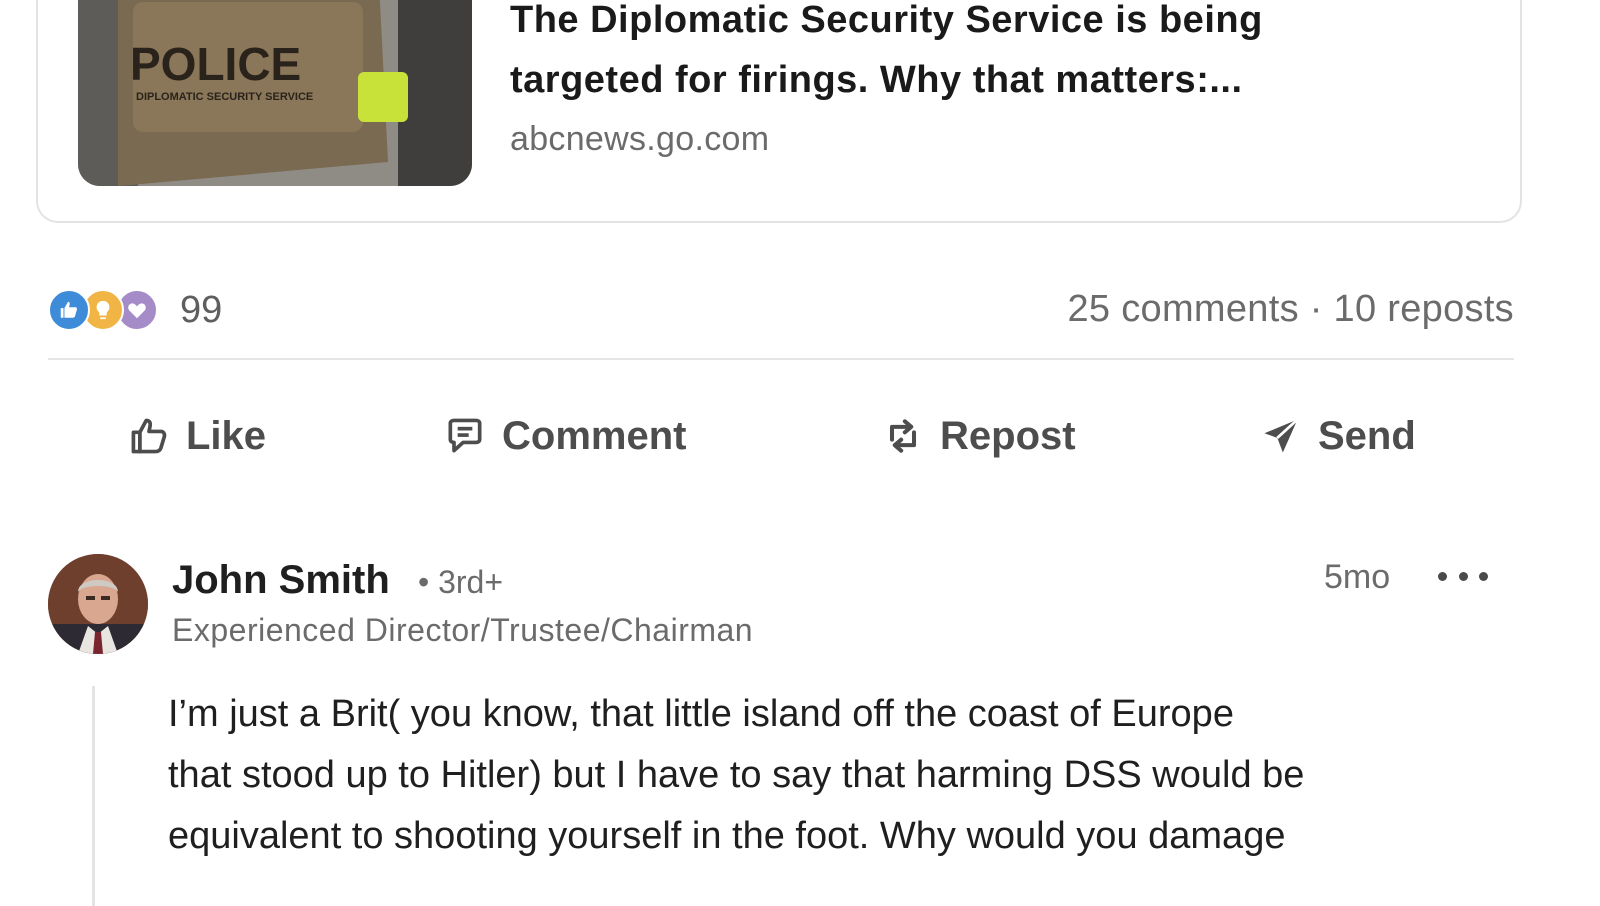 This screenshot has height=906, width=1600. What do you see at coordinates (135, 310) in the screenshot?
I see `reactions-summary: 99` at bounding box center [135, 310].